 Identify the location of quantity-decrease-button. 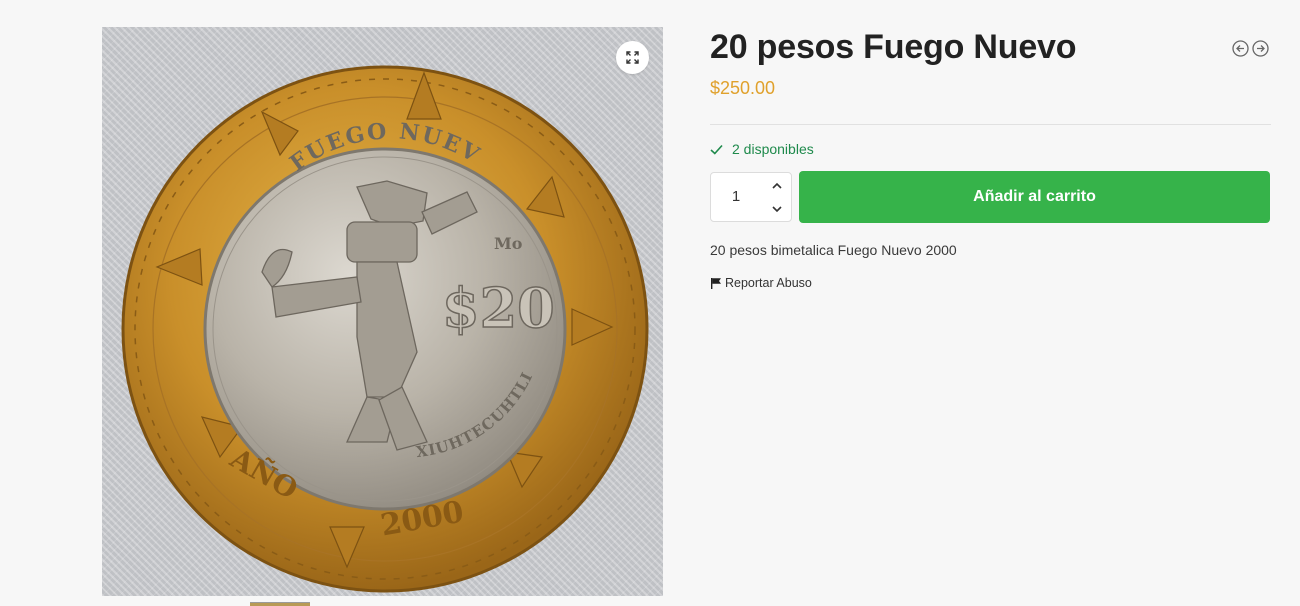
(777, 209).